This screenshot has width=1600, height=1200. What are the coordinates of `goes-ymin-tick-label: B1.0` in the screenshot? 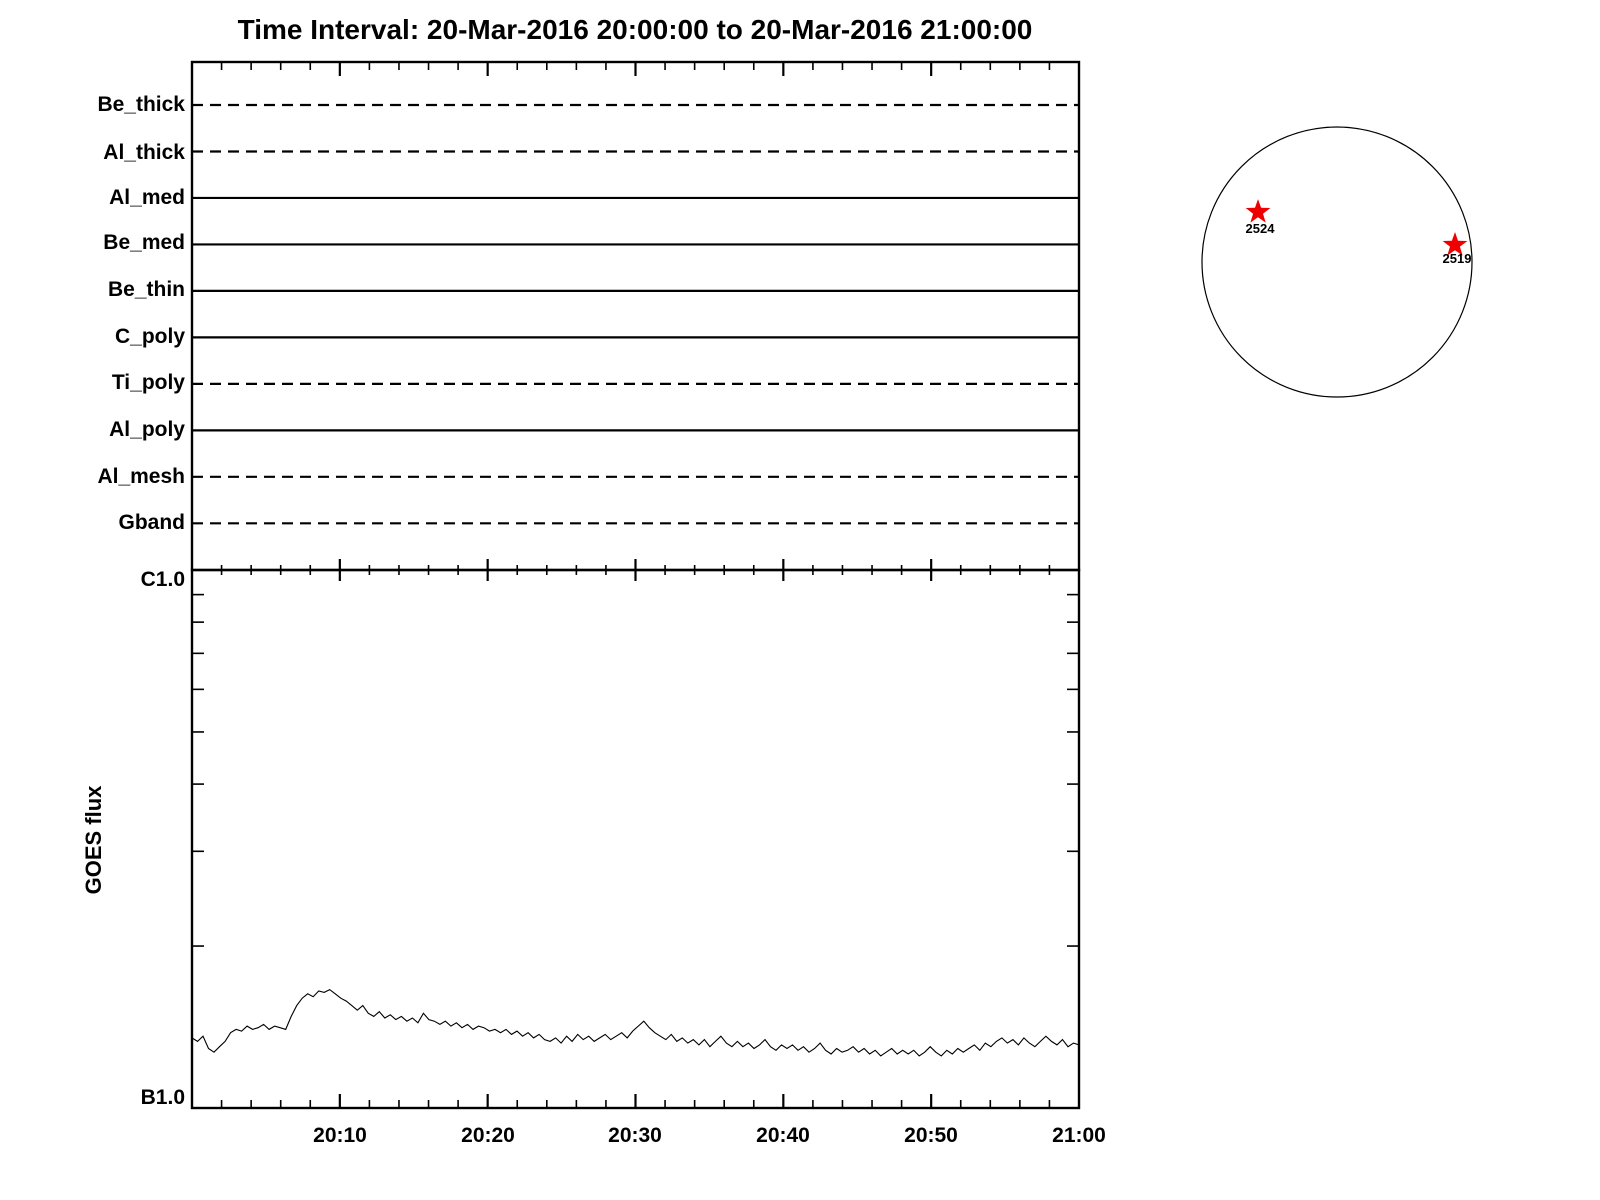 It's located at (162, 1097).